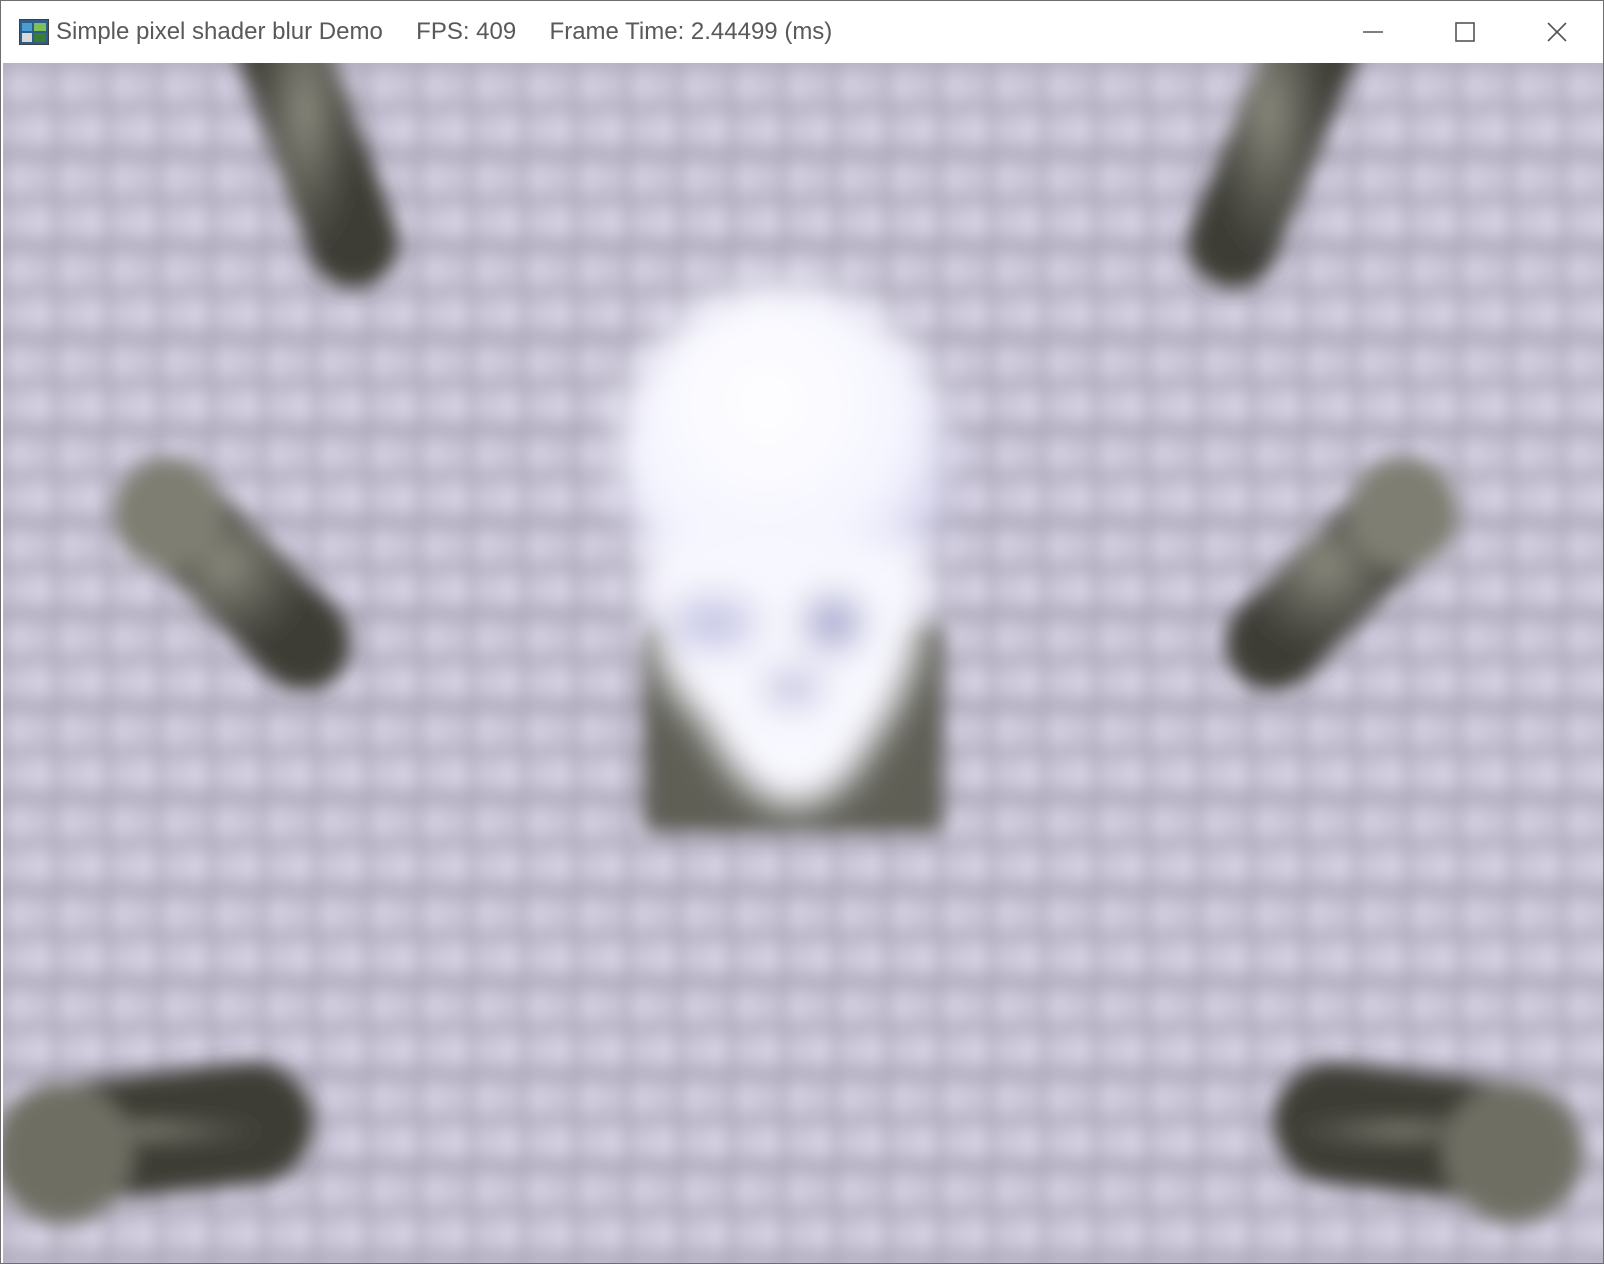 The width and height of the screenshot is (1604, 1264). I want to click on maximize-icon, so click(1465, 32).